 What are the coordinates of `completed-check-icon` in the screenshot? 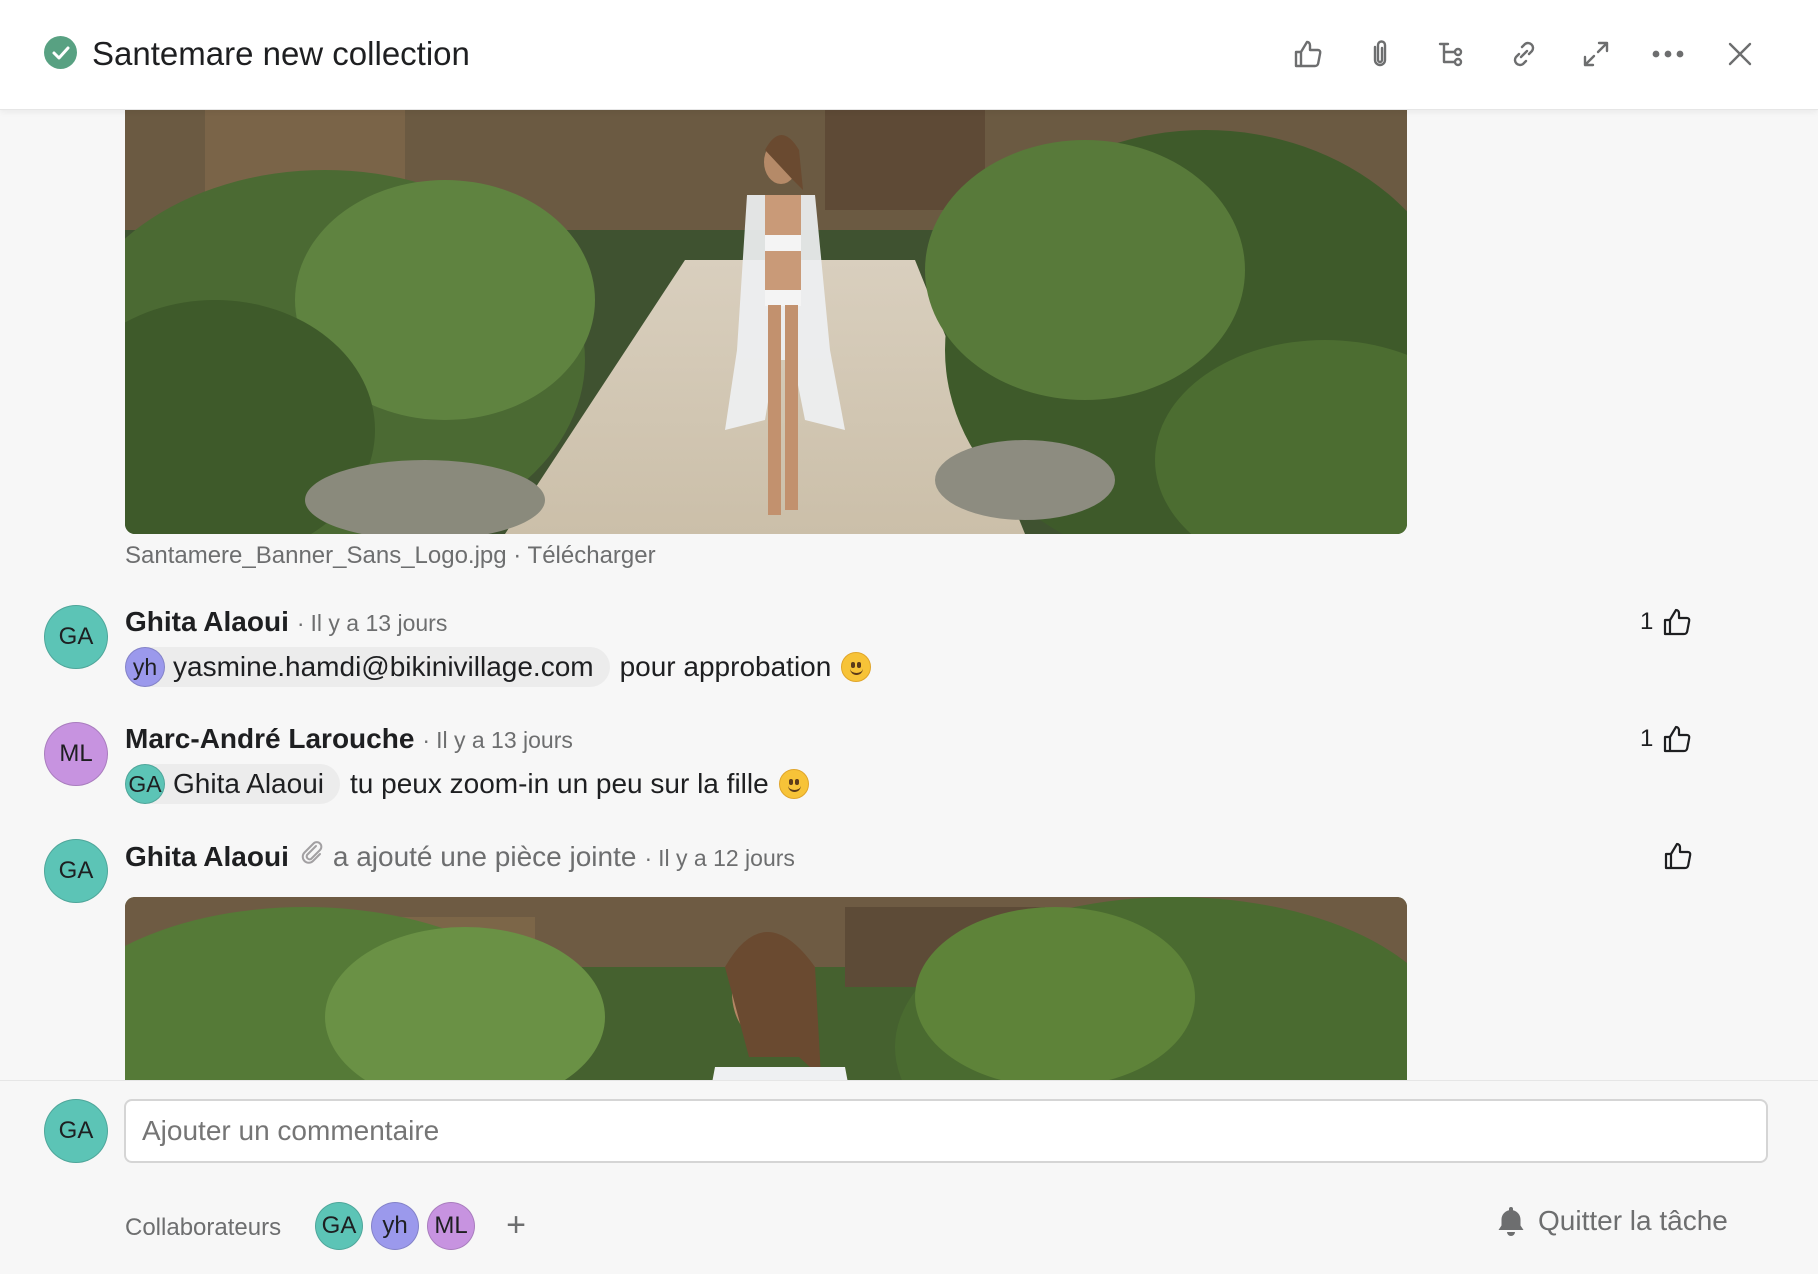 It's located at (60, 52).